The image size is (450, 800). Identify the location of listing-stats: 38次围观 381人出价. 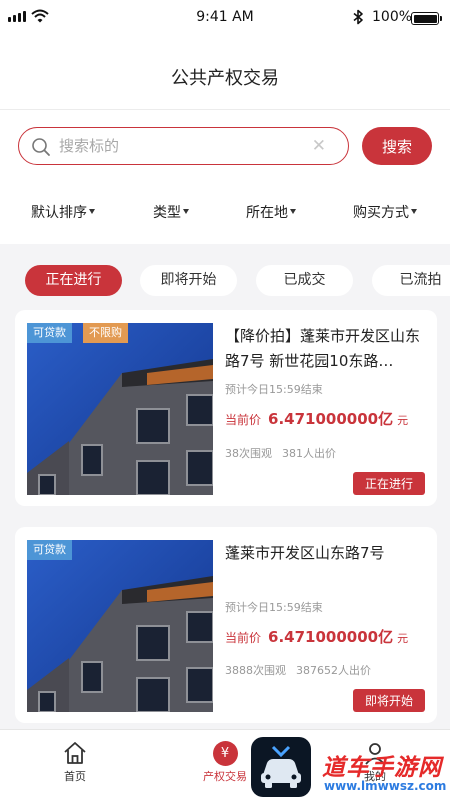
(280, 453).